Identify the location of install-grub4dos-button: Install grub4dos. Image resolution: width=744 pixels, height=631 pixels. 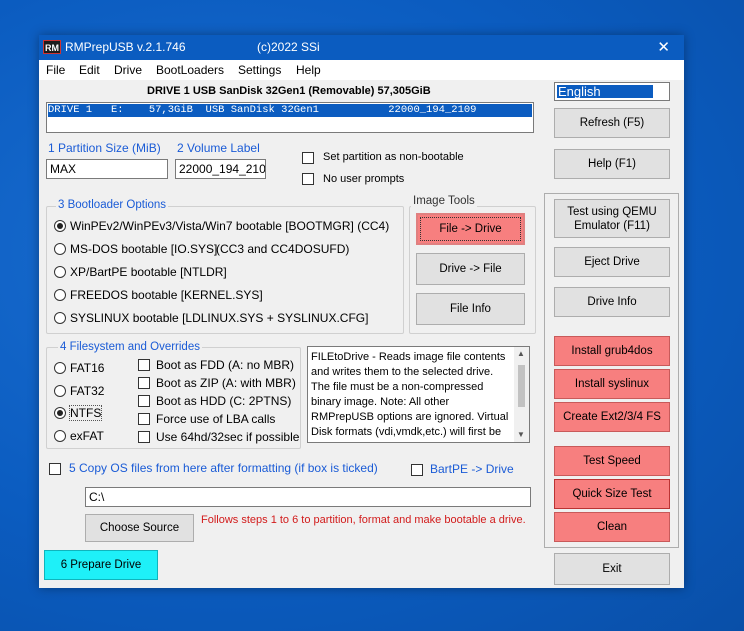
(612, 351).